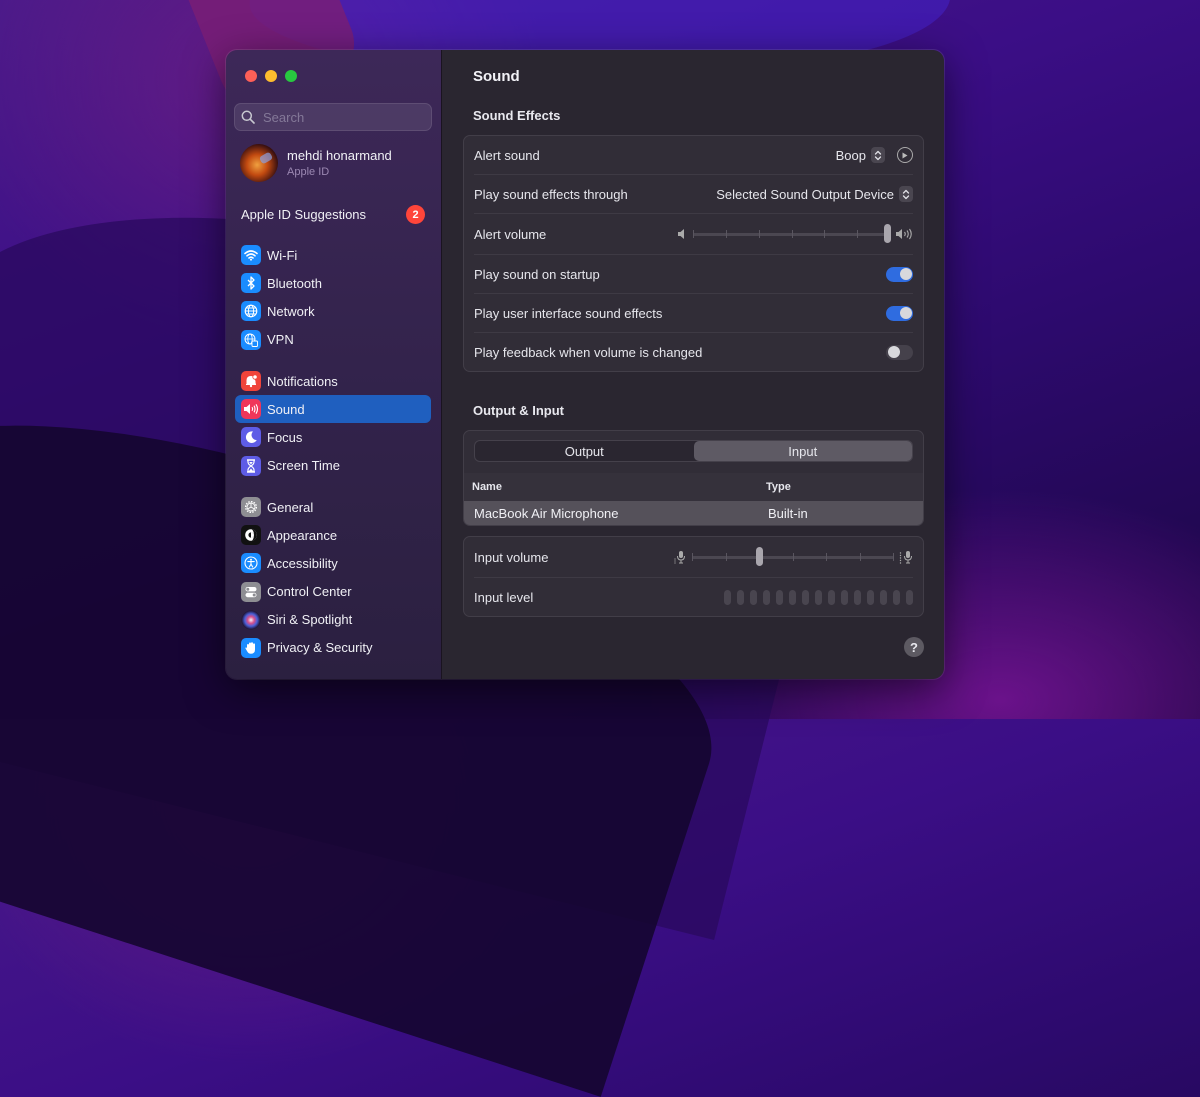 The image size is (1200, 1097). I want to click on input-volume-slider, so click(793, 557).